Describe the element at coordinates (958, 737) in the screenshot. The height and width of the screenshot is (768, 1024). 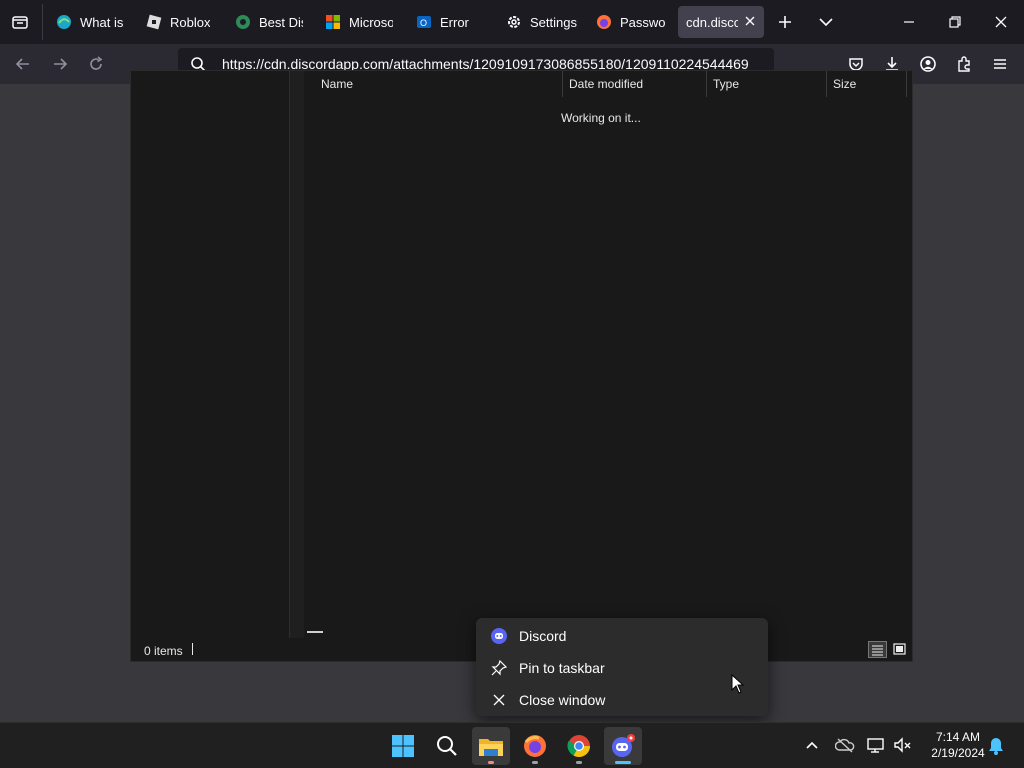
I see `clock-time: 7:14 AM` at that location.